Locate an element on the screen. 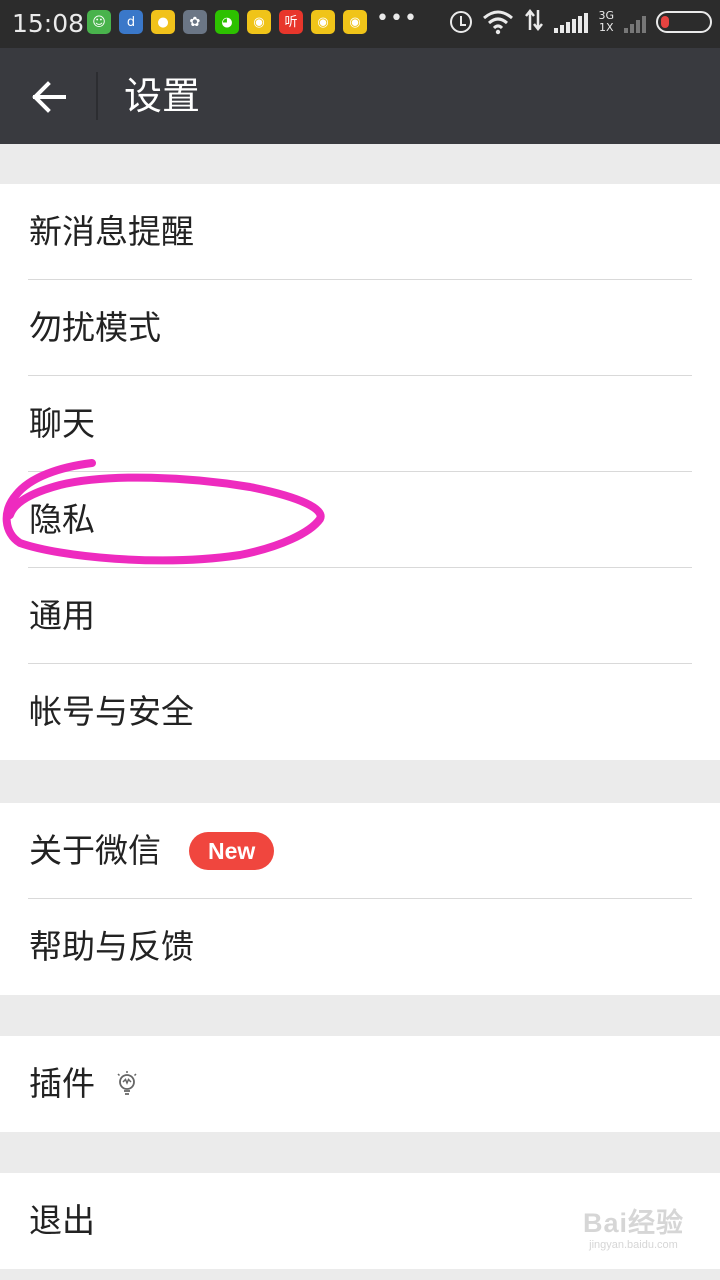  status-time: 15:08 is located at coordinates (48, 23).